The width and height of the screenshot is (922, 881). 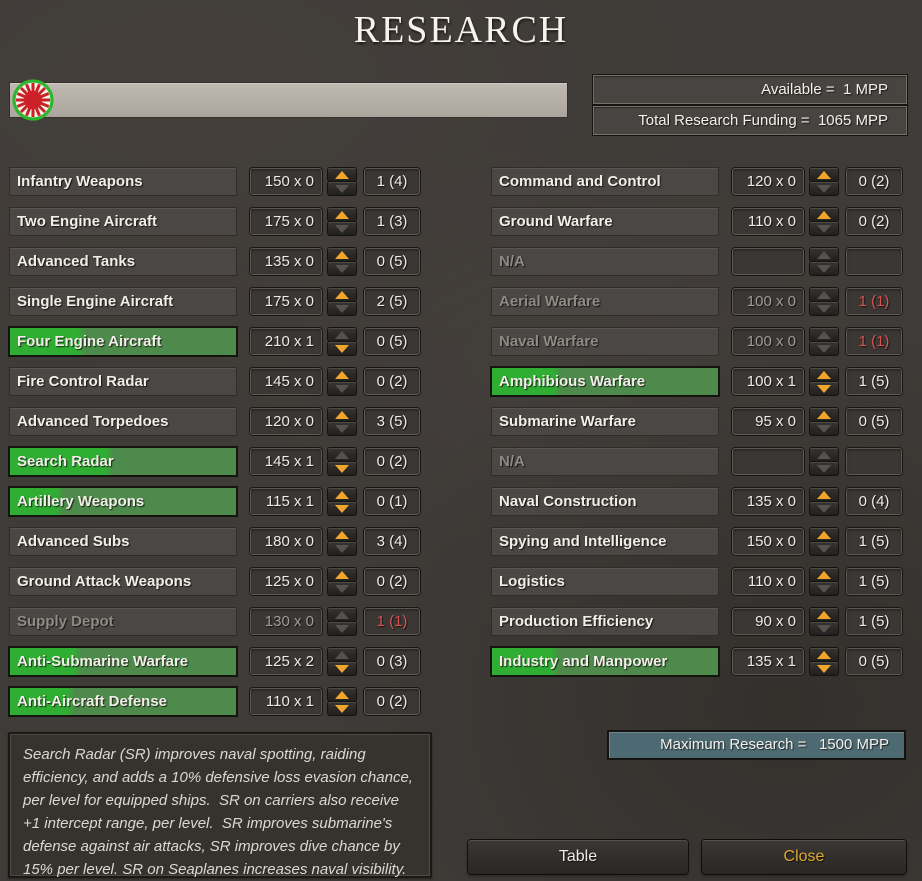 I want to click on research-item-label: Ground Warfare, so click(x=605, y=221).